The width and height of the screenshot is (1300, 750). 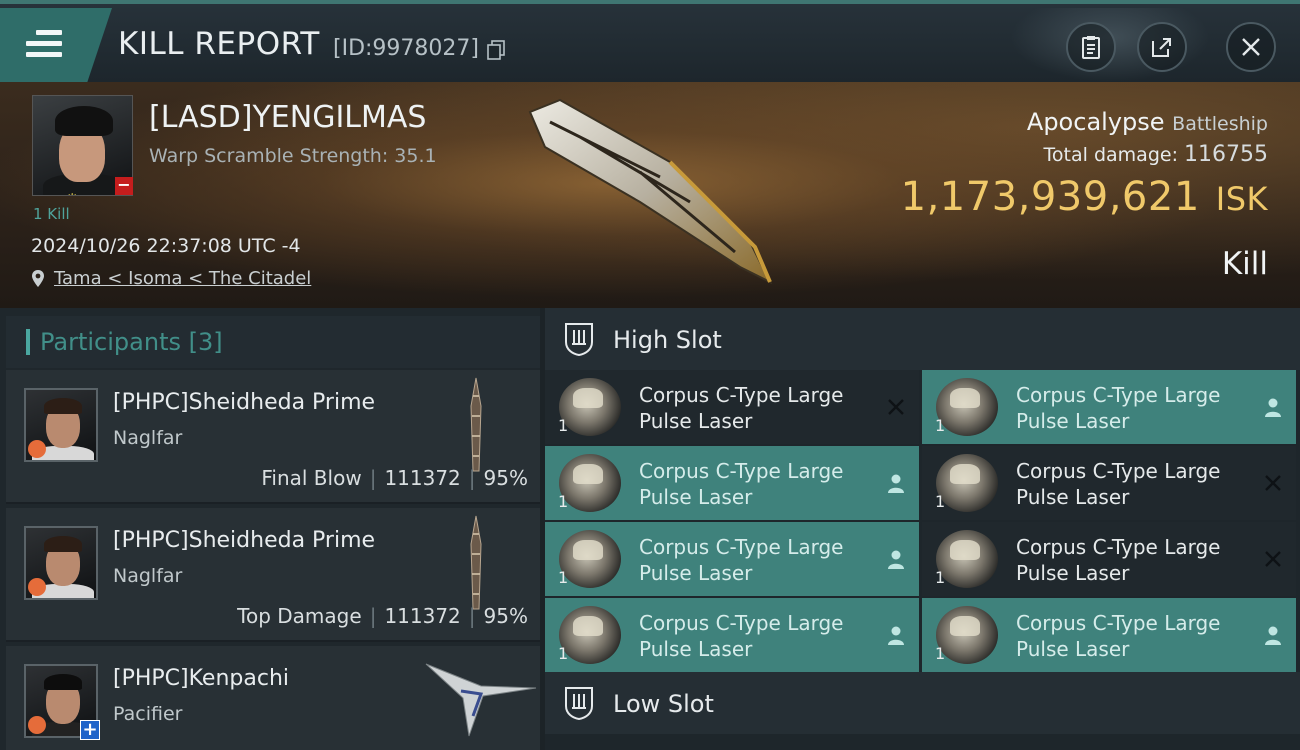 I want to click on menu-button, so click(x=56, y=45).